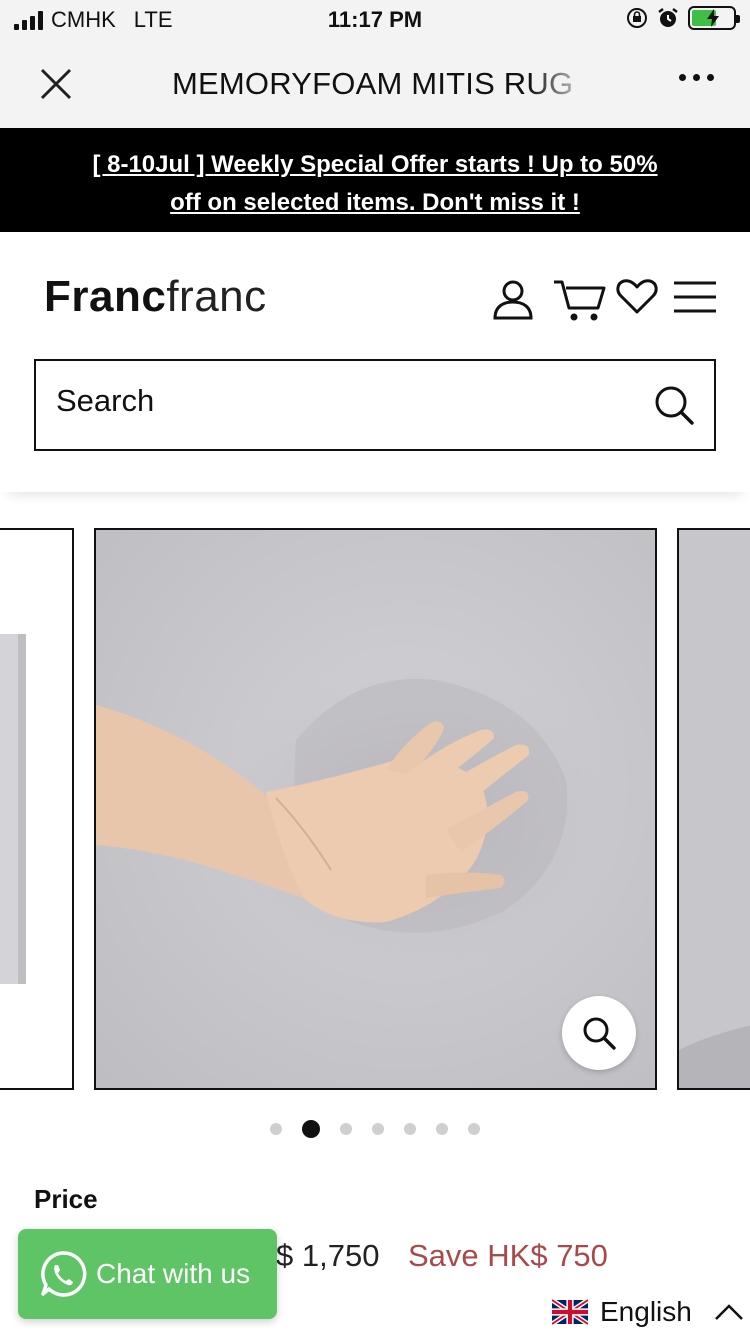 This screenshot has height=1334, width=750. I want to click on search-input, so click(336, 401).